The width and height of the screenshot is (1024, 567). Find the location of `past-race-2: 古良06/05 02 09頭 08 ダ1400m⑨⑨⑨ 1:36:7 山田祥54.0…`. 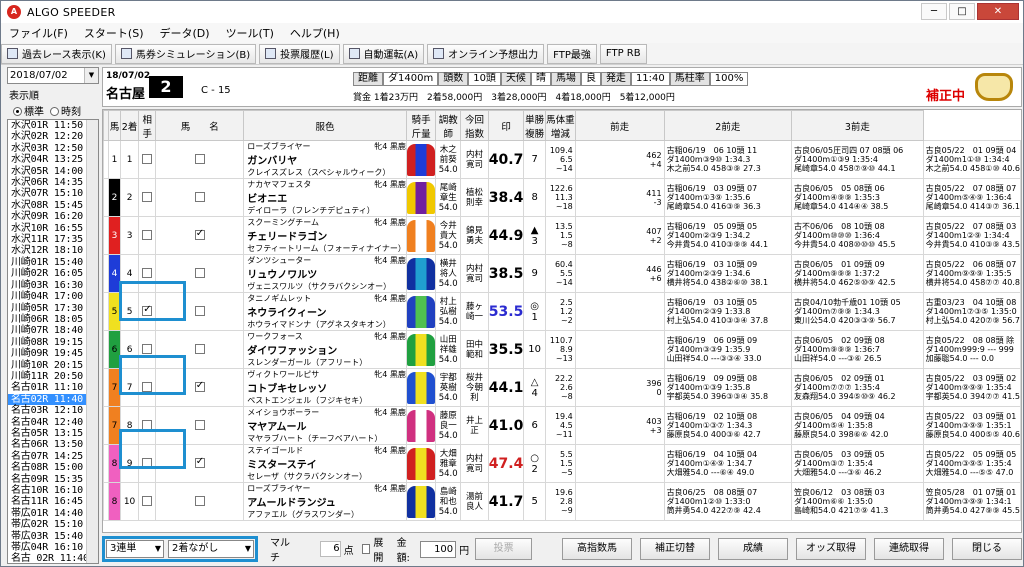

past-race-2: 古良06/05 02 09頭 08 ダ1400m⑨⑨⑨ 1:36:7 山田祥54.0… is located at coordinates (857, 349).